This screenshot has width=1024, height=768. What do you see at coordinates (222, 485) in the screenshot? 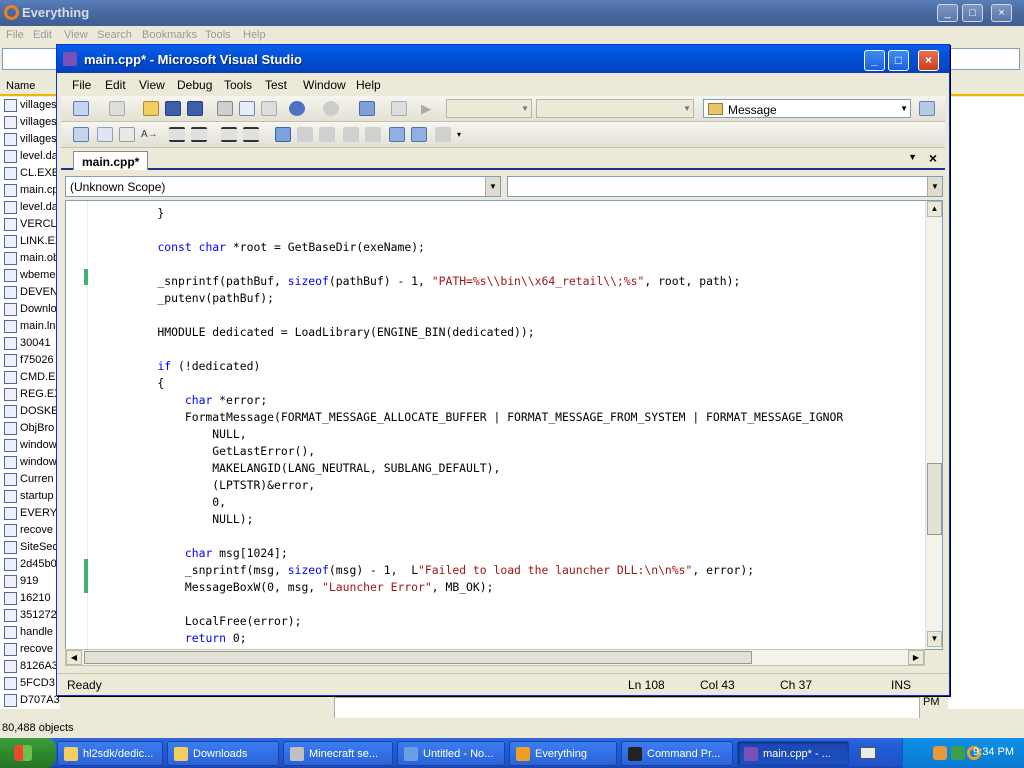
I see `code-line: (LPTSTR)&error,` at bounding box center [222, 485].